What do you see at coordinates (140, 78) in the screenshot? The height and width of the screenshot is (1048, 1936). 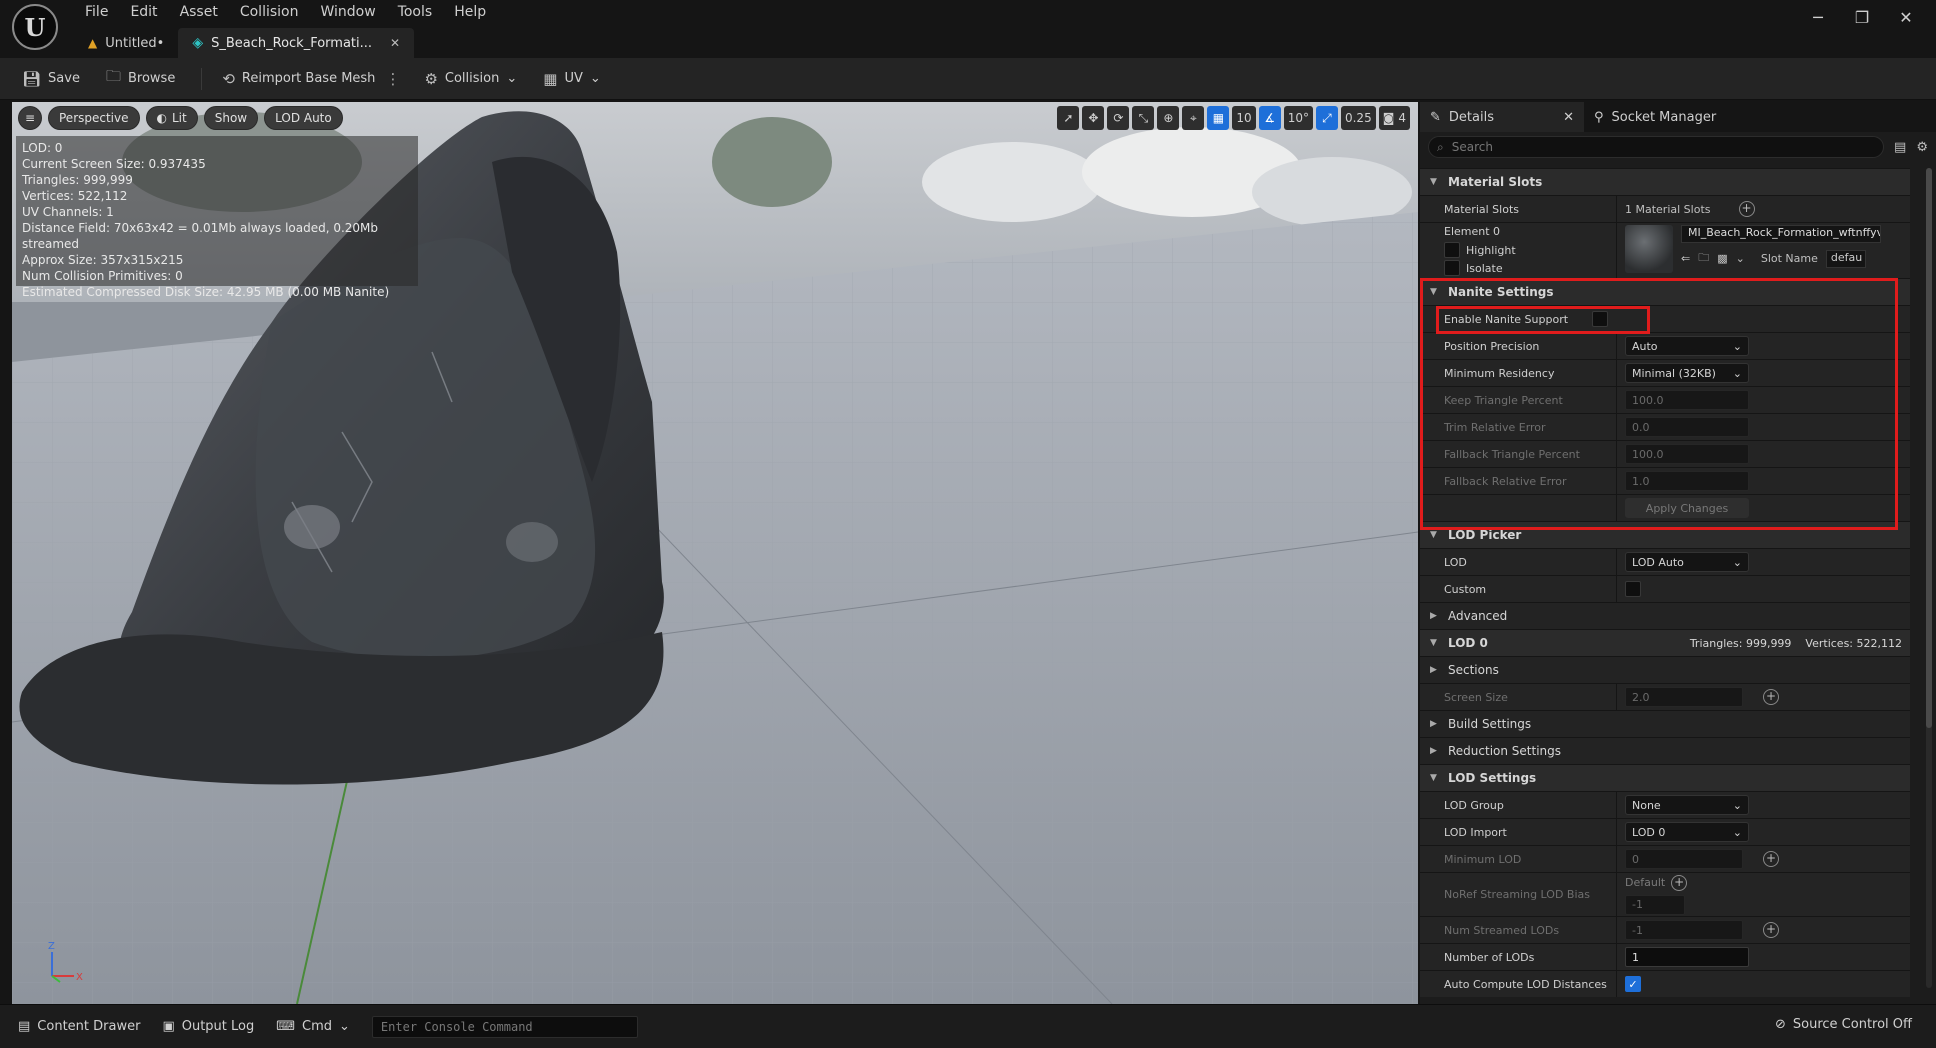 I see `browse-button: 🗀 Browse` at bounding box center [140, 78].